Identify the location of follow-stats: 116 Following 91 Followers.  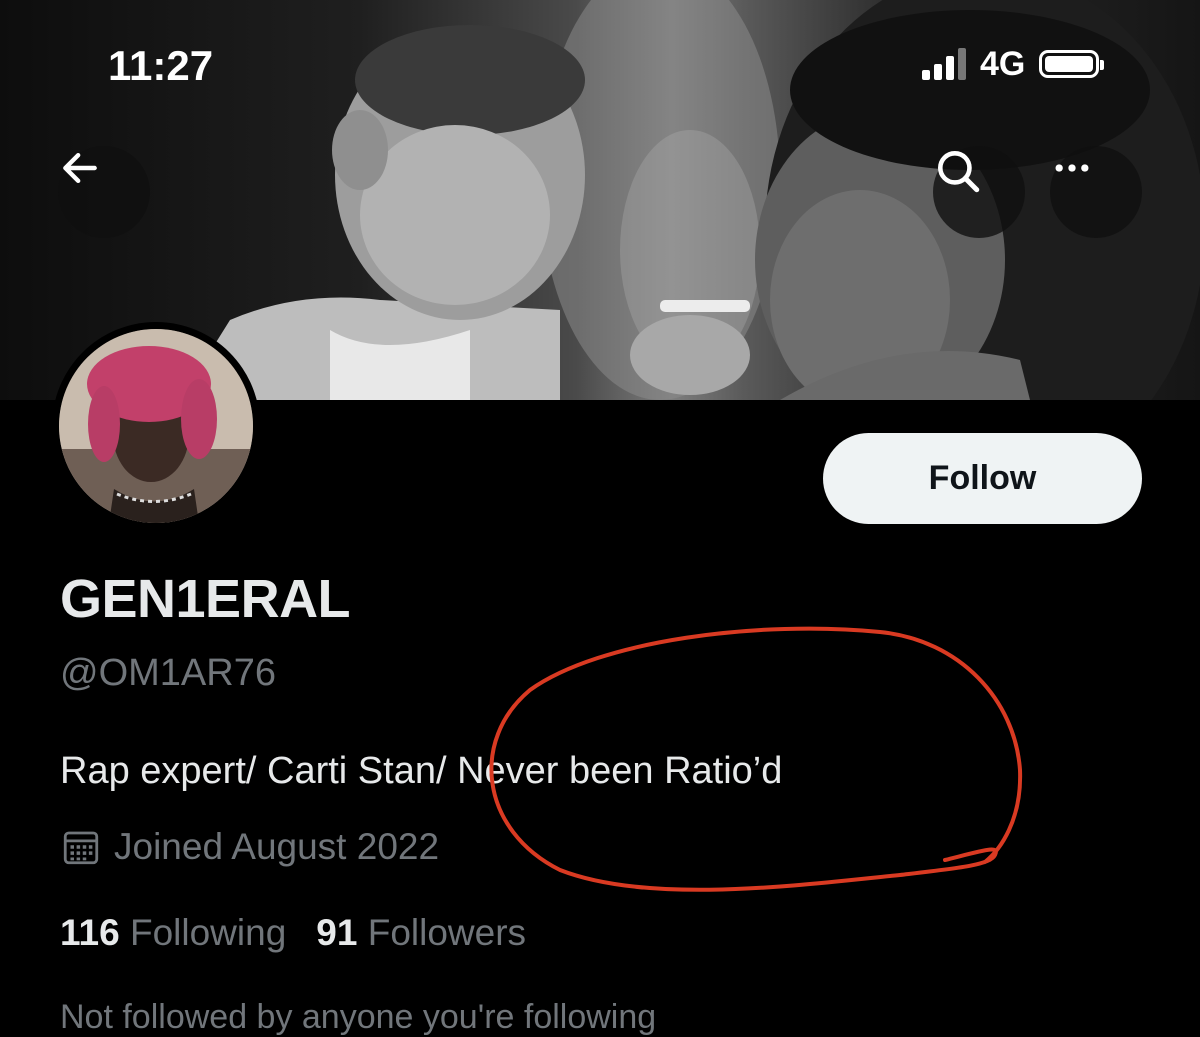
(293, 933).